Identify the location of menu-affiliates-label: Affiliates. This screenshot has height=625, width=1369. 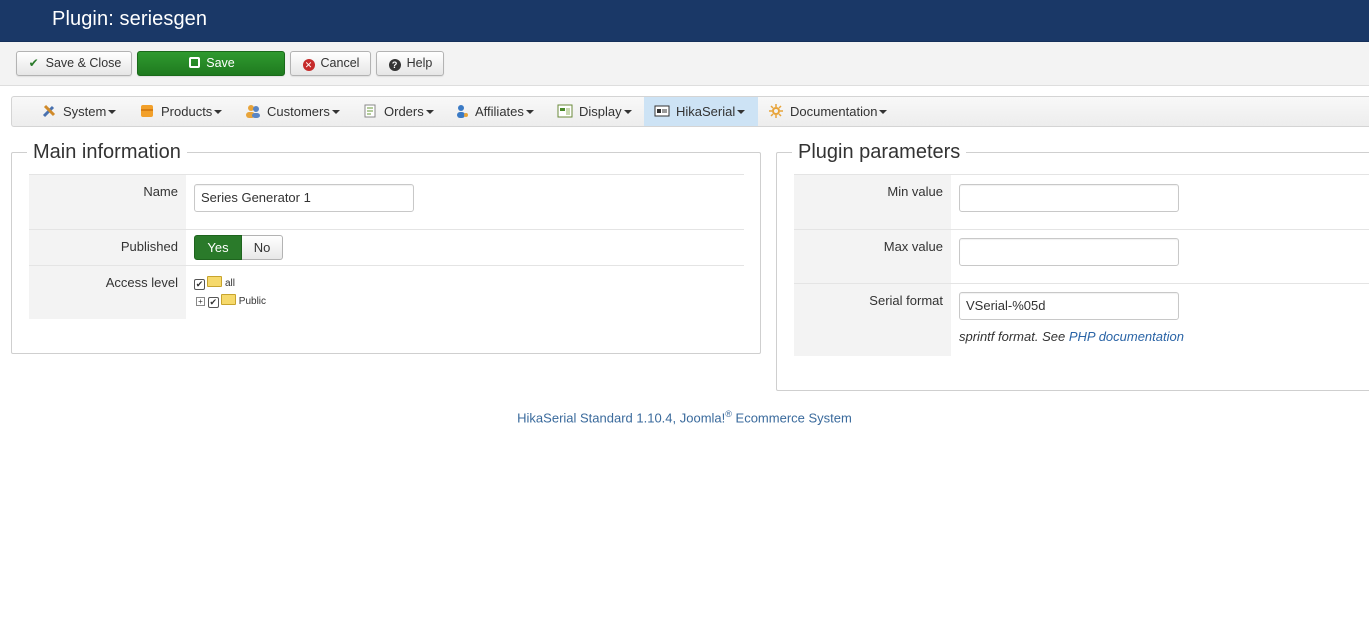
(499, 111).